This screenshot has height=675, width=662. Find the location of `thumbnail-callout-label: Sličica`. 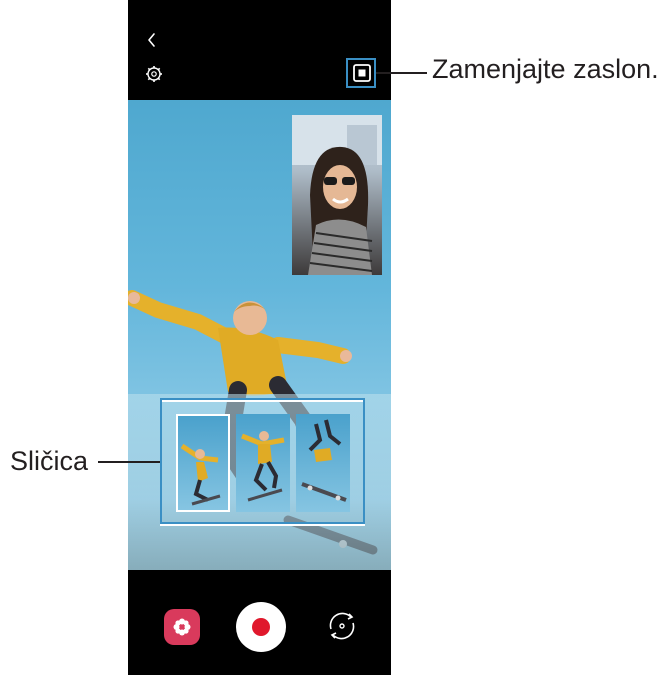

thumbnail-callout-label: Sličica is located at coordinates (49, 461).